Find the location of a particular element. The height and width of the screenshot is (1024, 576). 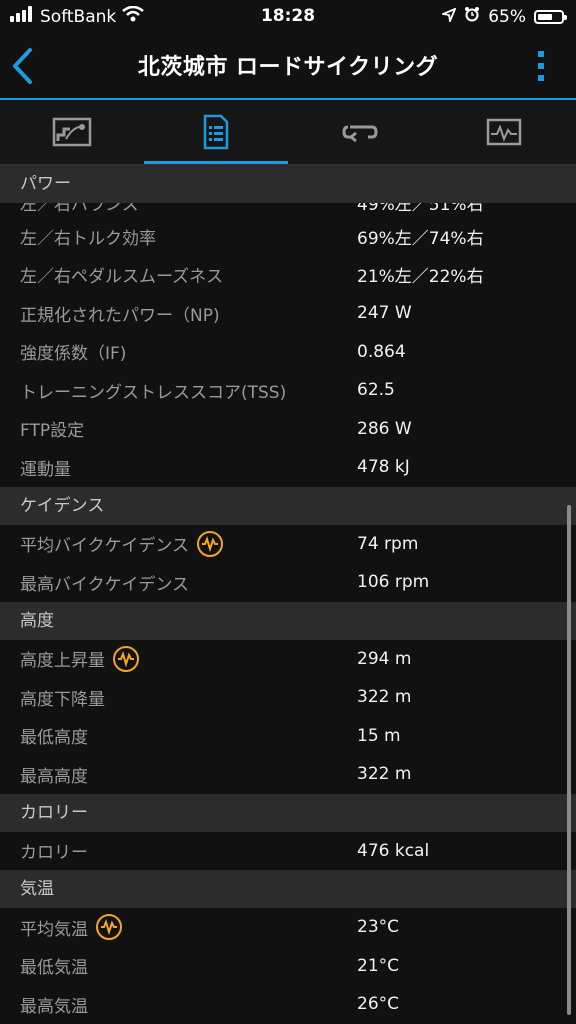

stat-label: 左／右バランス is located at coordinates (79, 209).